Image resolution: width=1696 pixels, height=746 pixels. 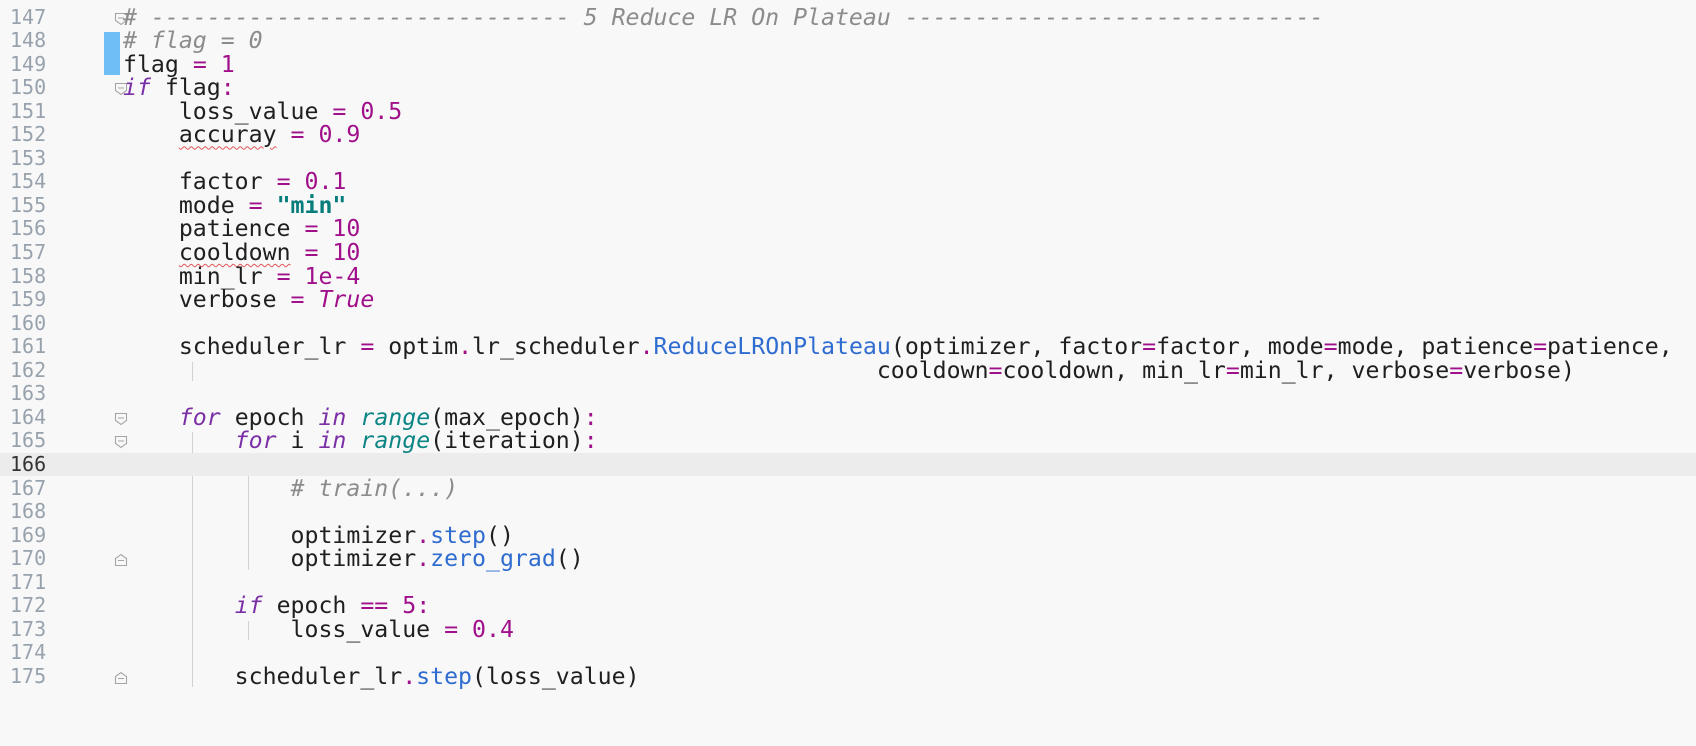 I want to click on code-token: verbose, so click(x=207, y=300).